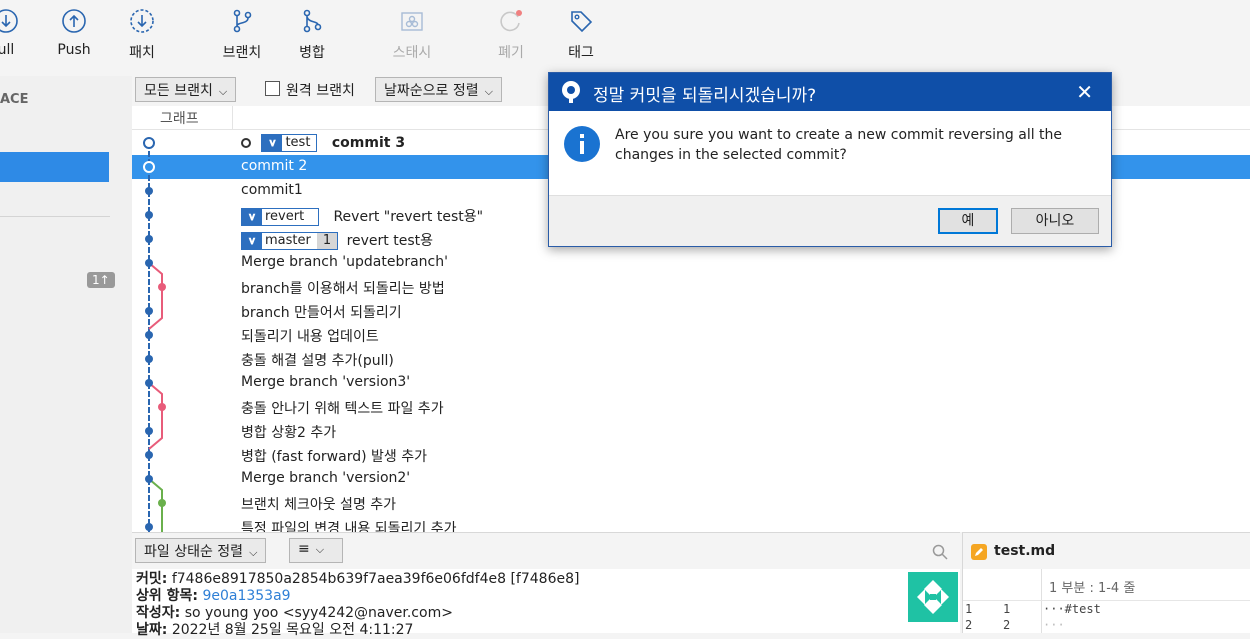 The image size is (1250, 639). Describe the element at coordinates (323, 143) in the screenshot. I see `commit-message-cell: 𝛎 test commit 3` at that location.